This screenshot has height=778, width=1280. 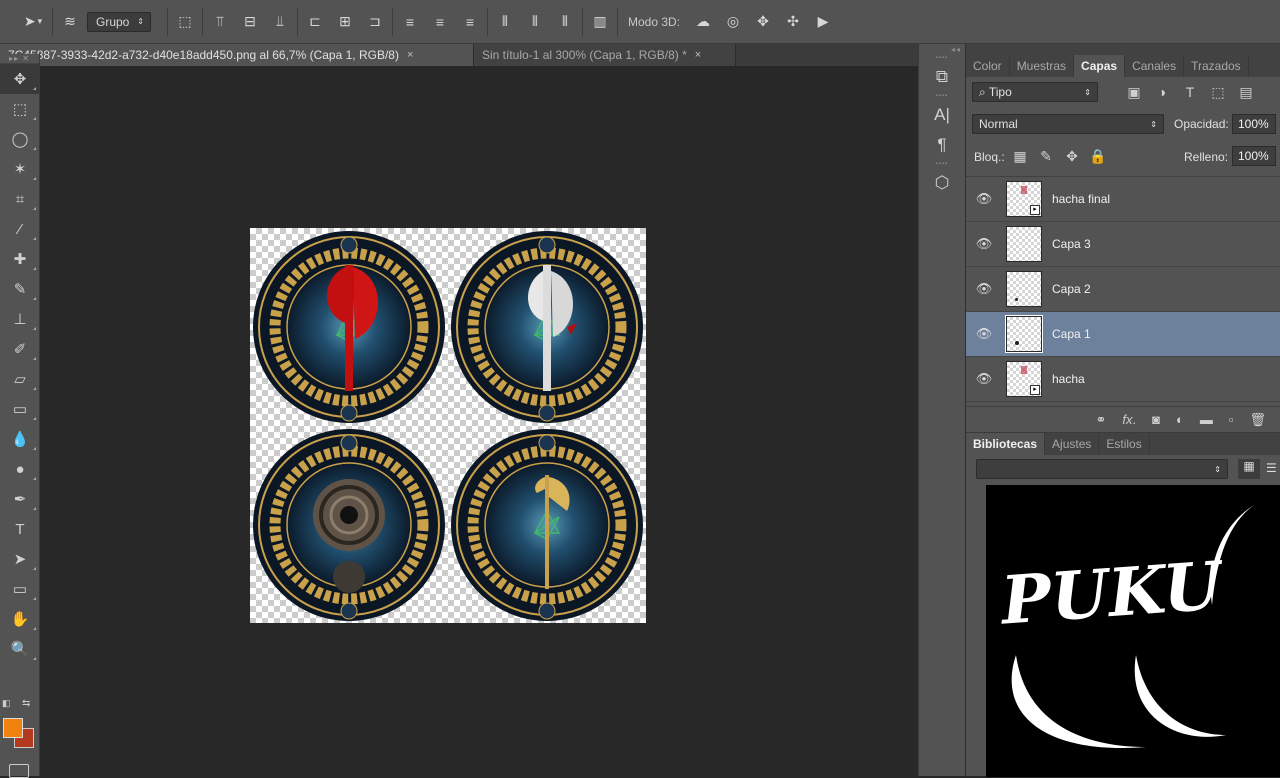 I want to click on fill-input: 100%, so click(x=1254, y=156).